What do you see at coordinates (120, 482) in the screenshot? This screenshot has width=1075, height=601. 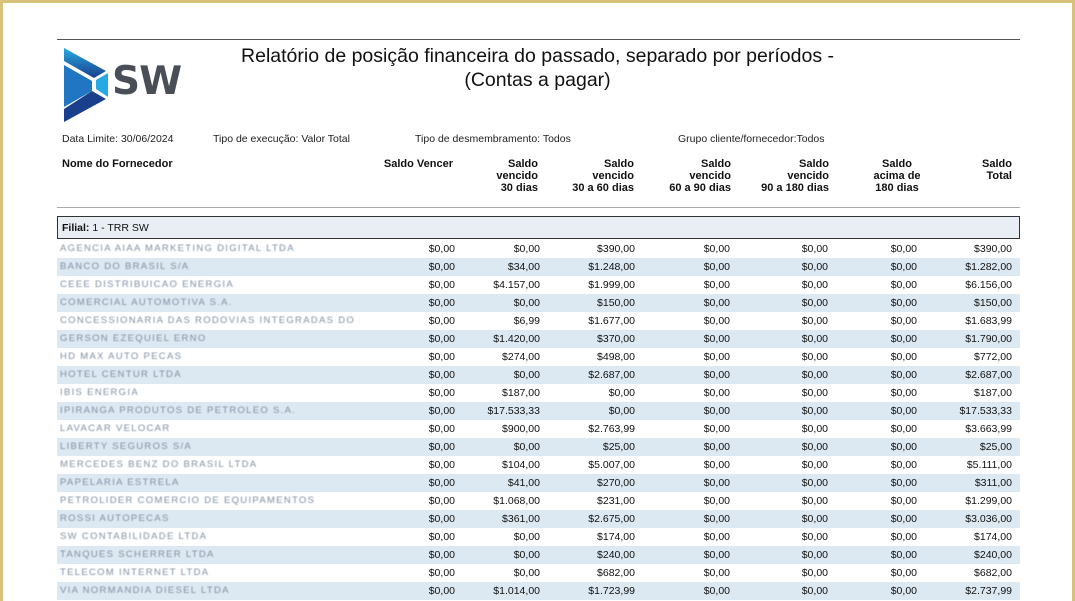 I see `supplier-name: PAPELARIA ESTRELA` at bounding box center [120, 482].